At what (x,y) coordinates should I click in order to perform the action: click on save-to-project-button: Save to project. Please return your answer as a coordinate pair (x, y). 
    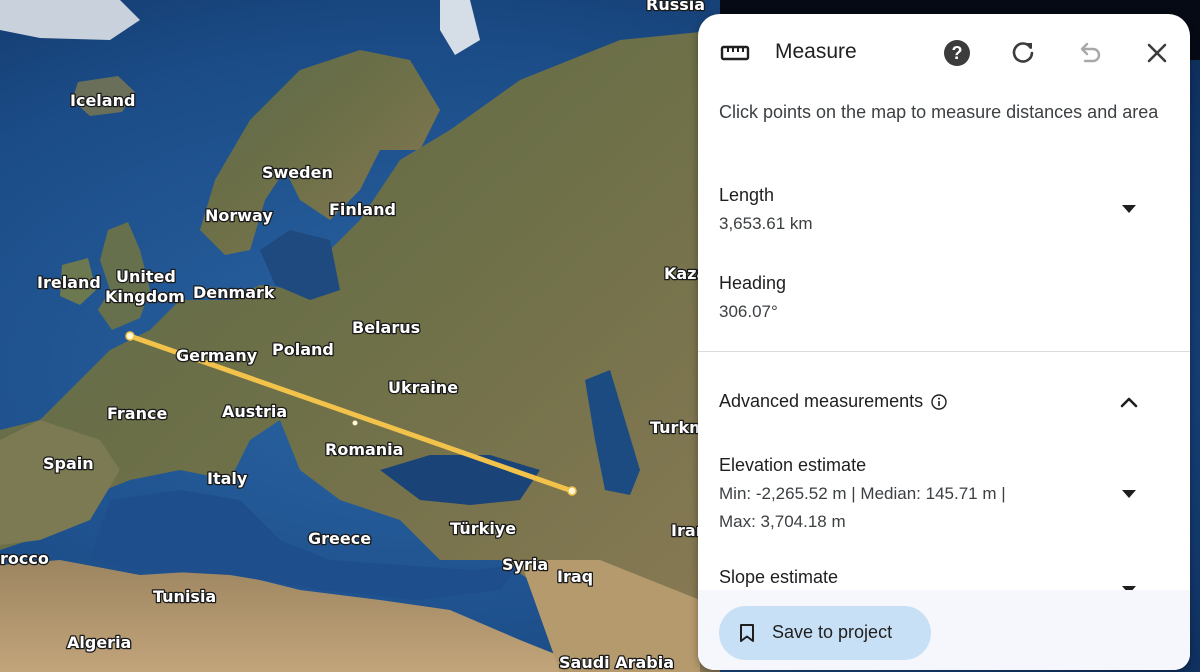
    Looking at the image, I should click on (825, 633).